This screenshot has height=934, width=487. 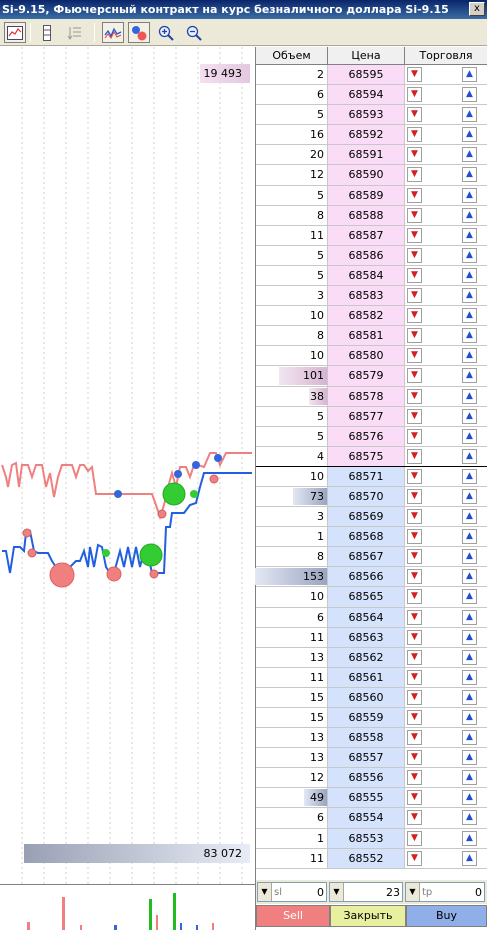 What do you see at coordinates (366, 456) in the screenshot?
I see `price-cell: 68575` at bounding box center [366, 456].